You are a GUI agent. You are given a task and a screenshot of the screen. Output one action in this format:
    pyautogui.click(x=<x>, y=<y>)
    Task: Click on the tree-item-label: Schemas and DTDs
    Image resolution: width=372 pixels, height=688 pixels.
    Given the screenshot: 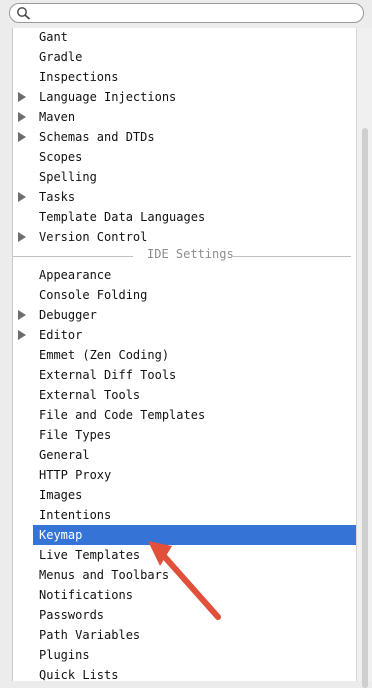 What is the action you would take?
    pyautogui.click(x=97, y=137)
    